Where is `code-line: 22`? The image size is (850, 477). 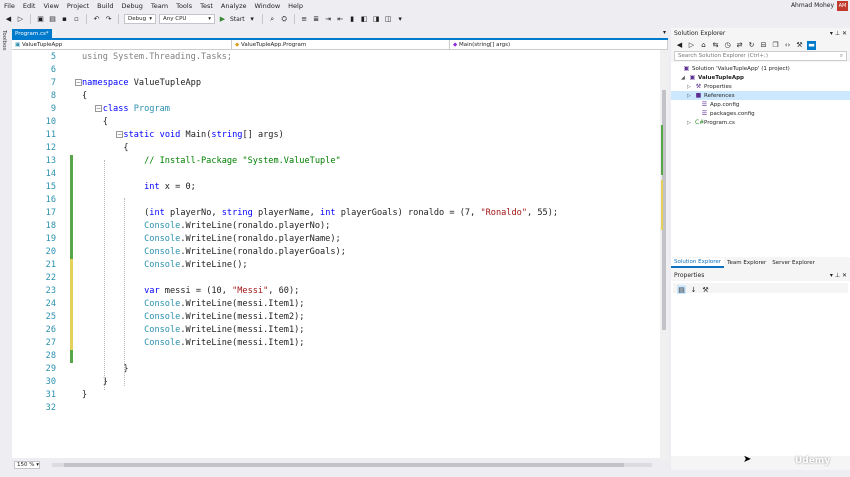
code-line: 22 is located at coordinates (336, 278).